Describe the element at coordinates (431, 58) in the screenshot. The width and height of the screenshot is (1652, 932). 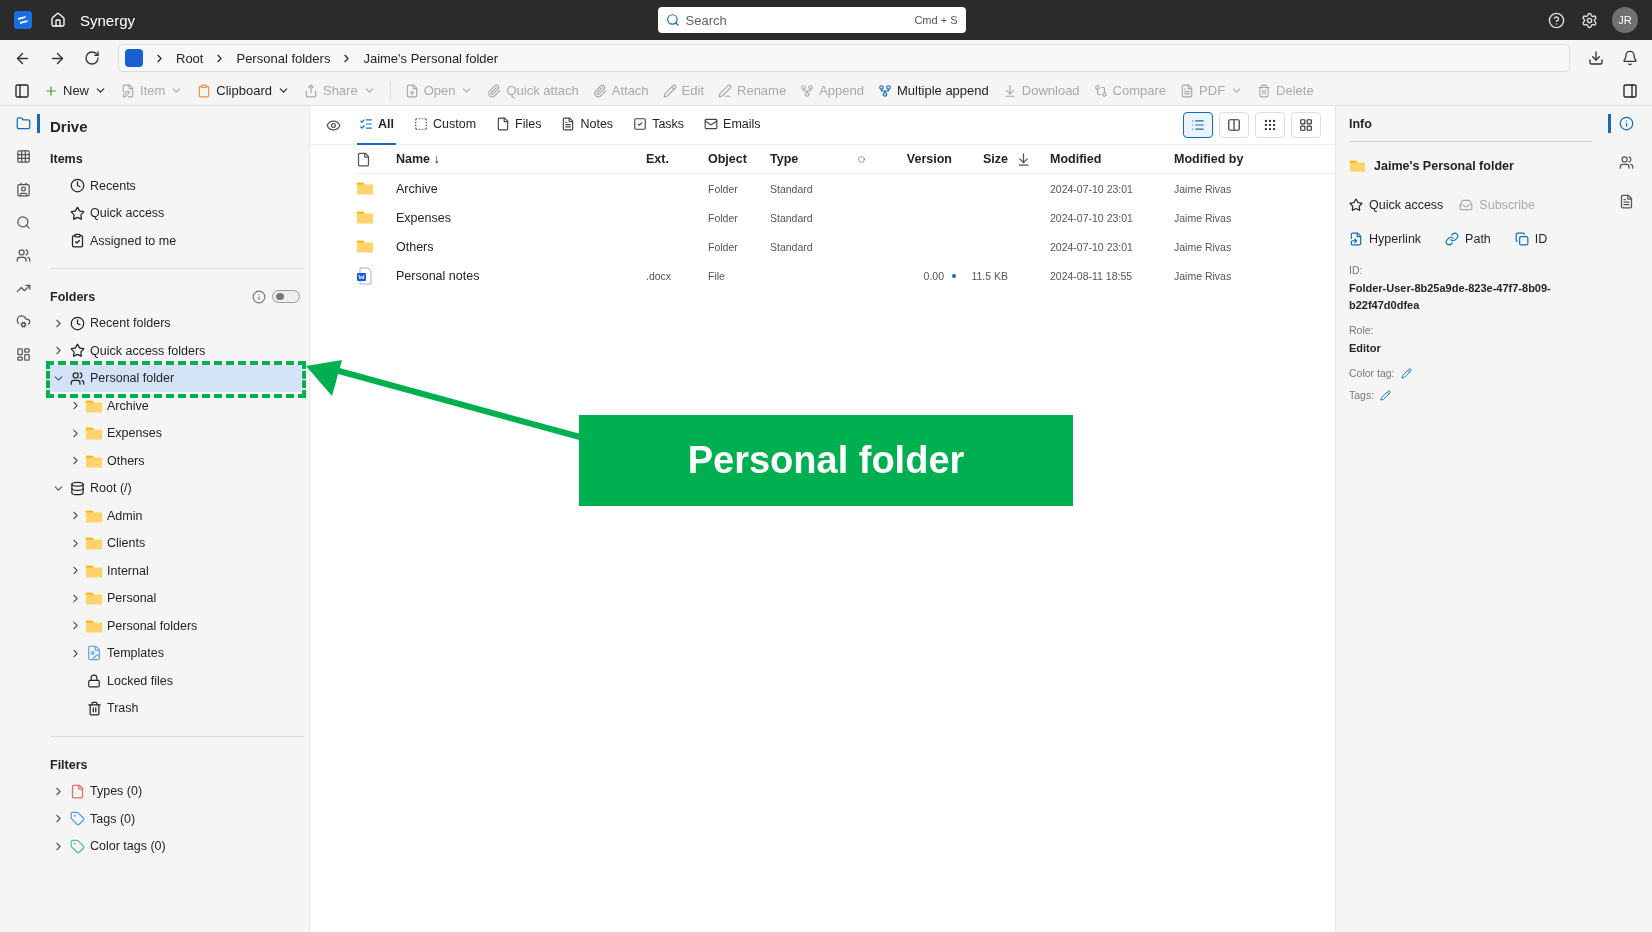
I see `breadcrumb-link: Jaime's Personal folder` at that location.